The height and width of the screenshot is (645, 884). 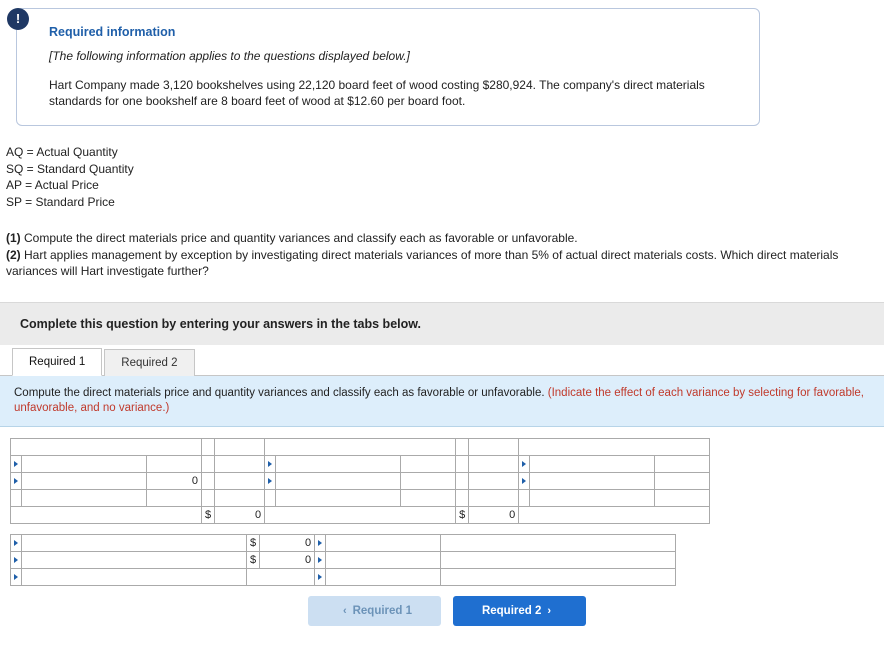 I want to click on input-middle-1a, so click(x=338, y=463).